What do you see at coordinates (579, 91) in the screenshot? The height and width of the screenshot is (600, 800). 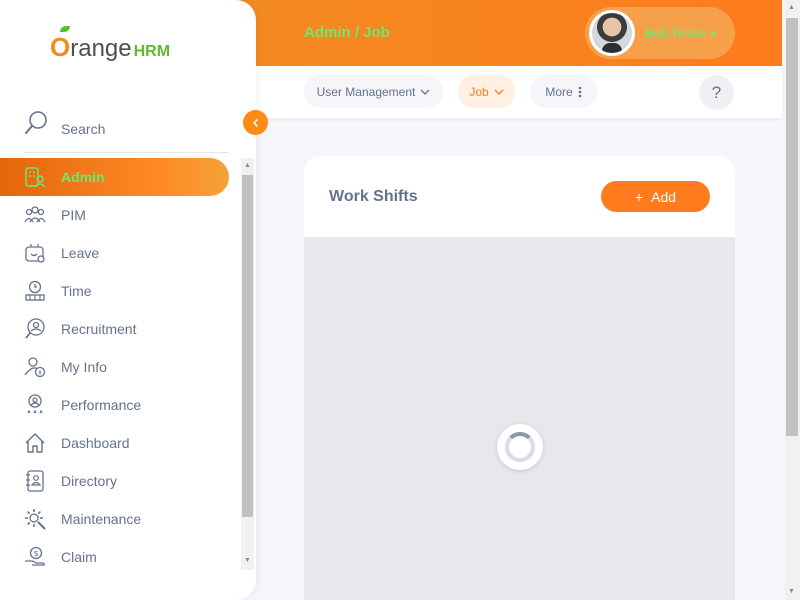 I see `more-vertical-icon` at bounding box center [579, 91].